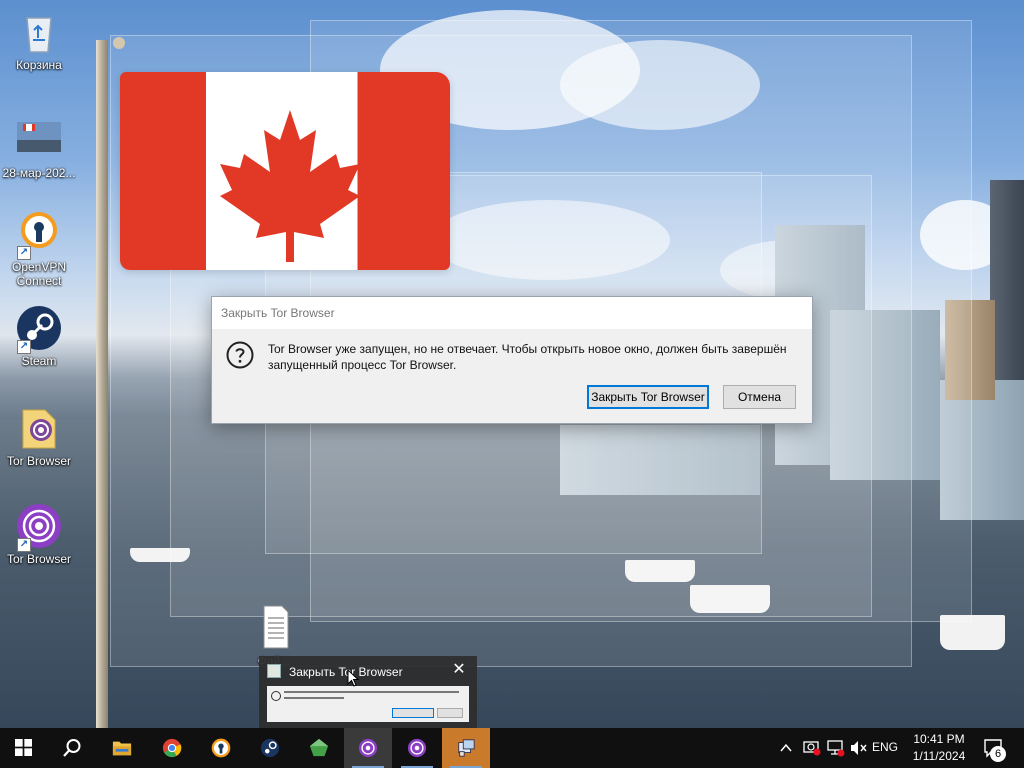  I want to click on openvpn-icon: ↗, so click(39, 235).